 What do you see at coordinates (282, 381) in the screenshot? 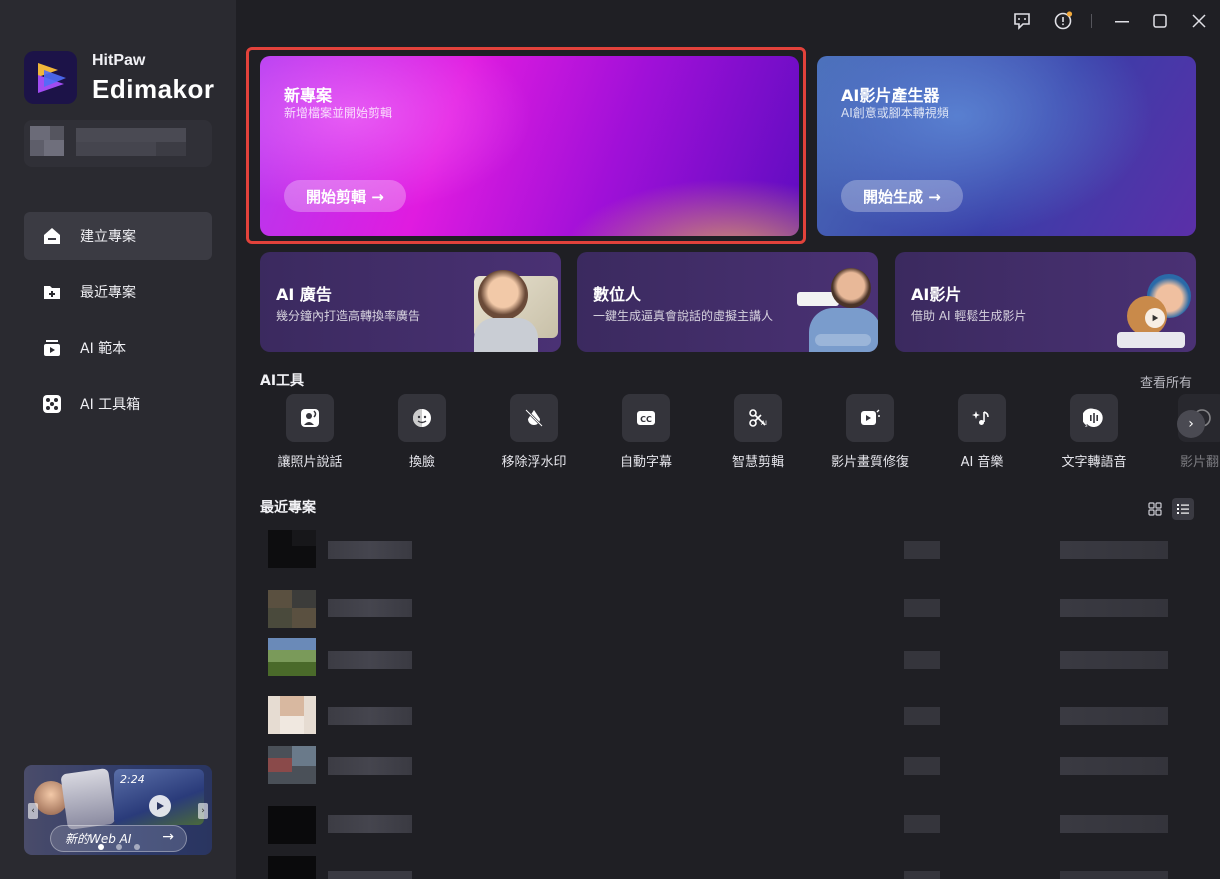
I see `ai-tools-title: AI工具` at bounding box center [282, 381].